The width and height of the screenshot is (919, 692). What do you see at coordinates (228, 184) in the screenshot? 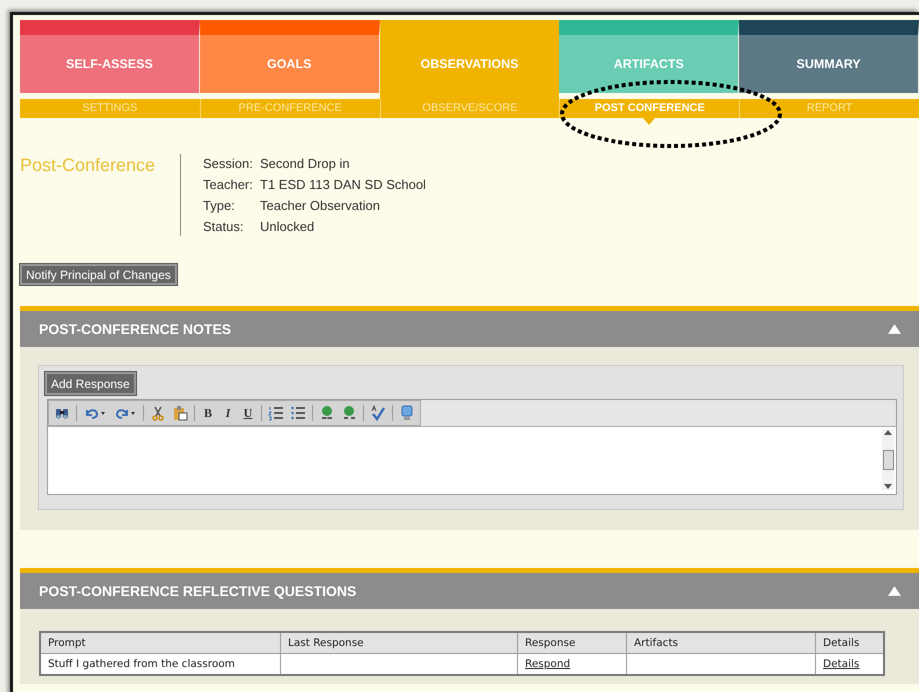
I see `detail-label: Teacher:` at bounding box center [228, 184].